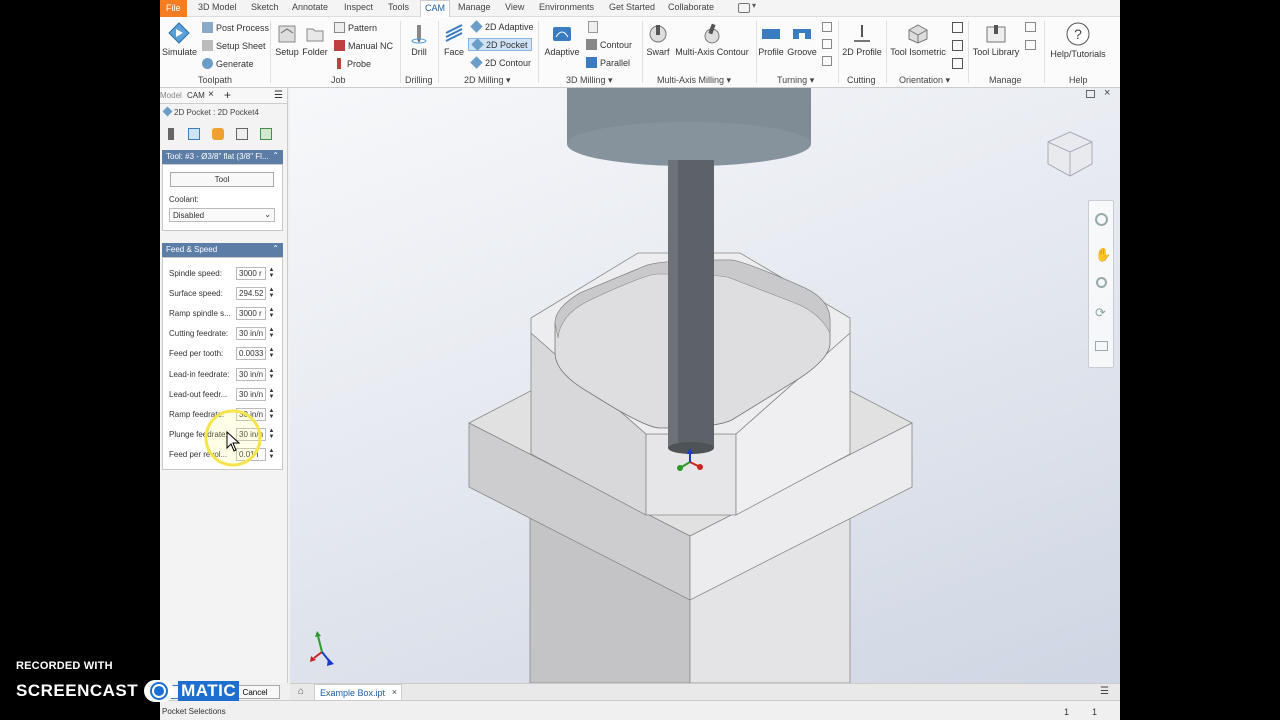  What do you see at coordinates (1100, 313) in the screenshot?
I see `orbit-icon: ⟳` at bounding box center [1100, 313].